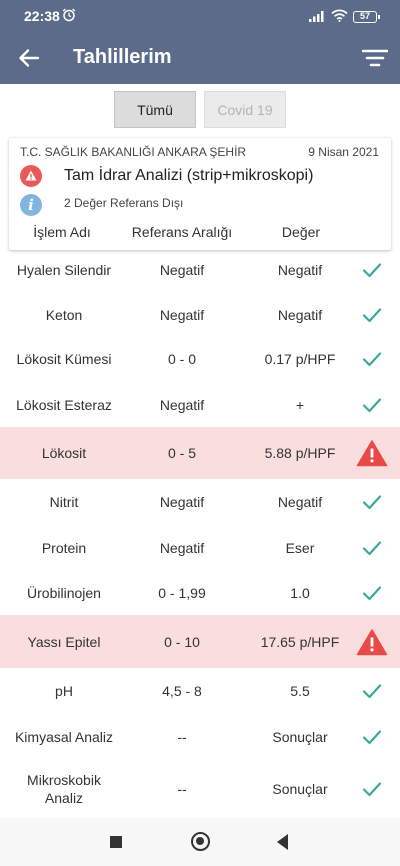 This screenshot has width=400, height=866. I want to click on test-name: Tam İdrar Analizi (strip+mikroskopi), so click(189, 175).